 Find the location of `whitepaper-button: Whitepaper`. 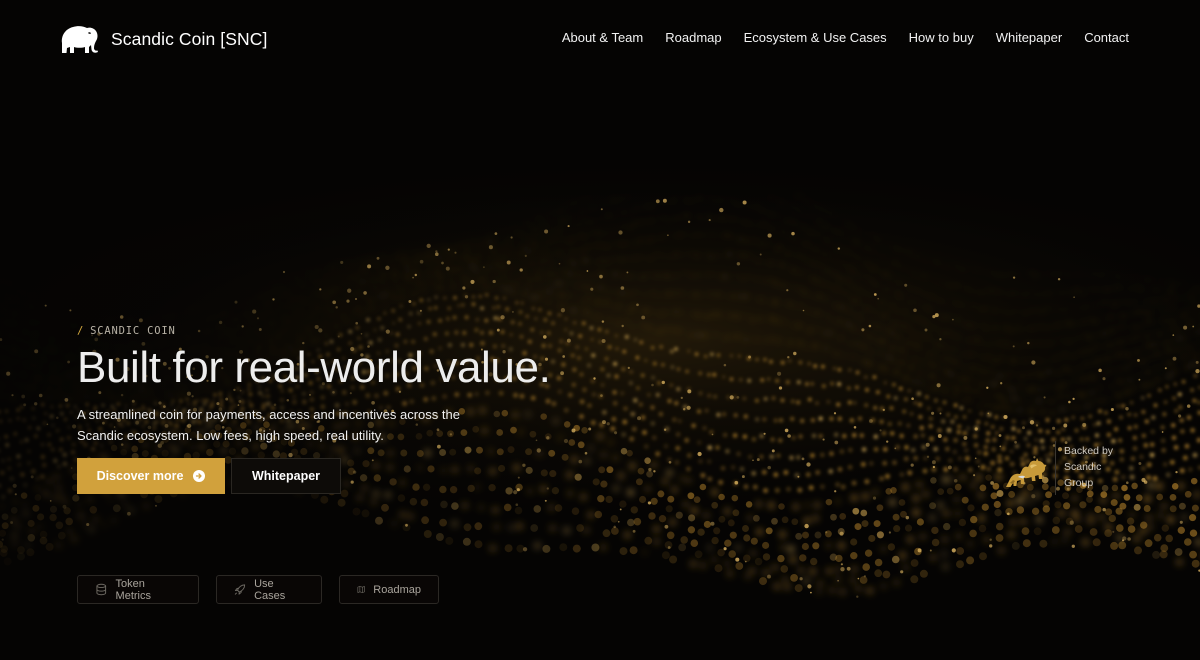

whitepaper-button: Whitepaper is located at coordinates (286, 476).